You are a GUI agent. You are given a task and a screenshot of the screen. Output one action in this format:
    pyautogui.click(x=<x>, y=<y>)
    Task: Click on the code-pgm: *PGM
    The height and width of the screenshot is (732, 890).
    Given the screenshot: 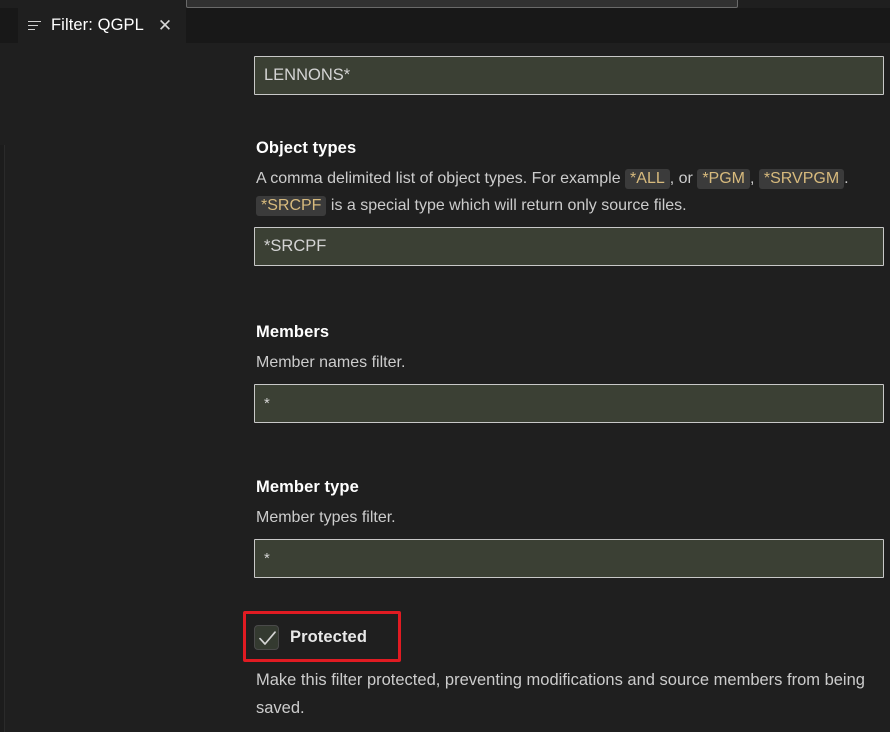 What is the action you would take?
    pyautogui.click(x=723, y=179)
    